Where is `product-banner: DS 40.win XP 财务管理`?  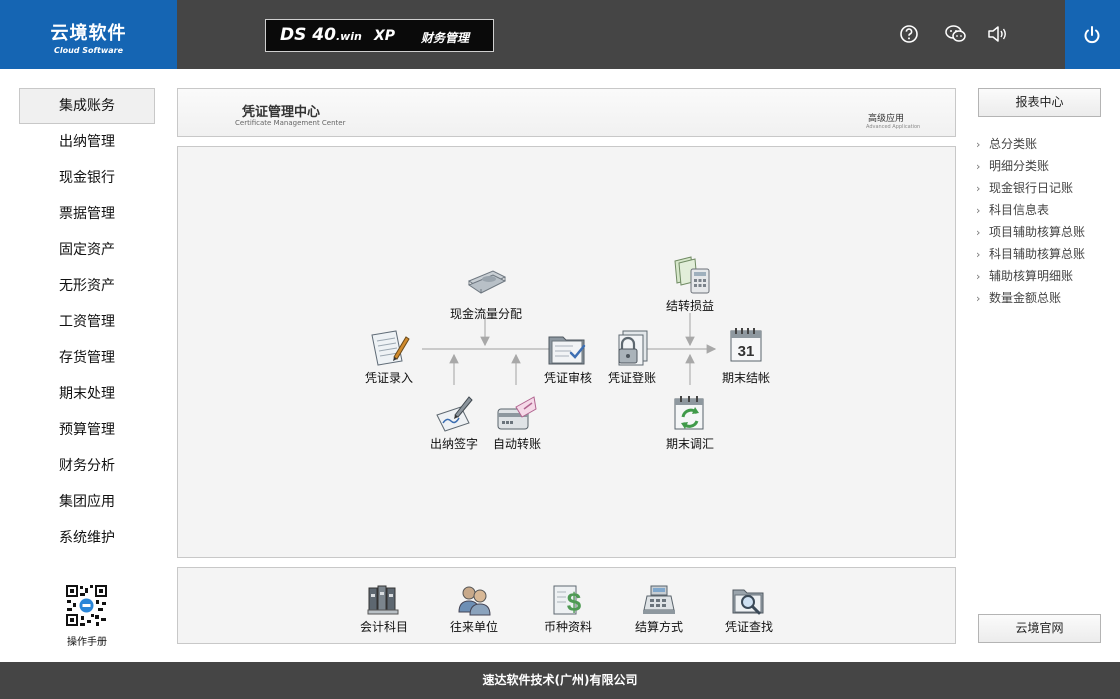
product-banner: DS 40.win XP 财务管理 is located at coordinates (379, 35).